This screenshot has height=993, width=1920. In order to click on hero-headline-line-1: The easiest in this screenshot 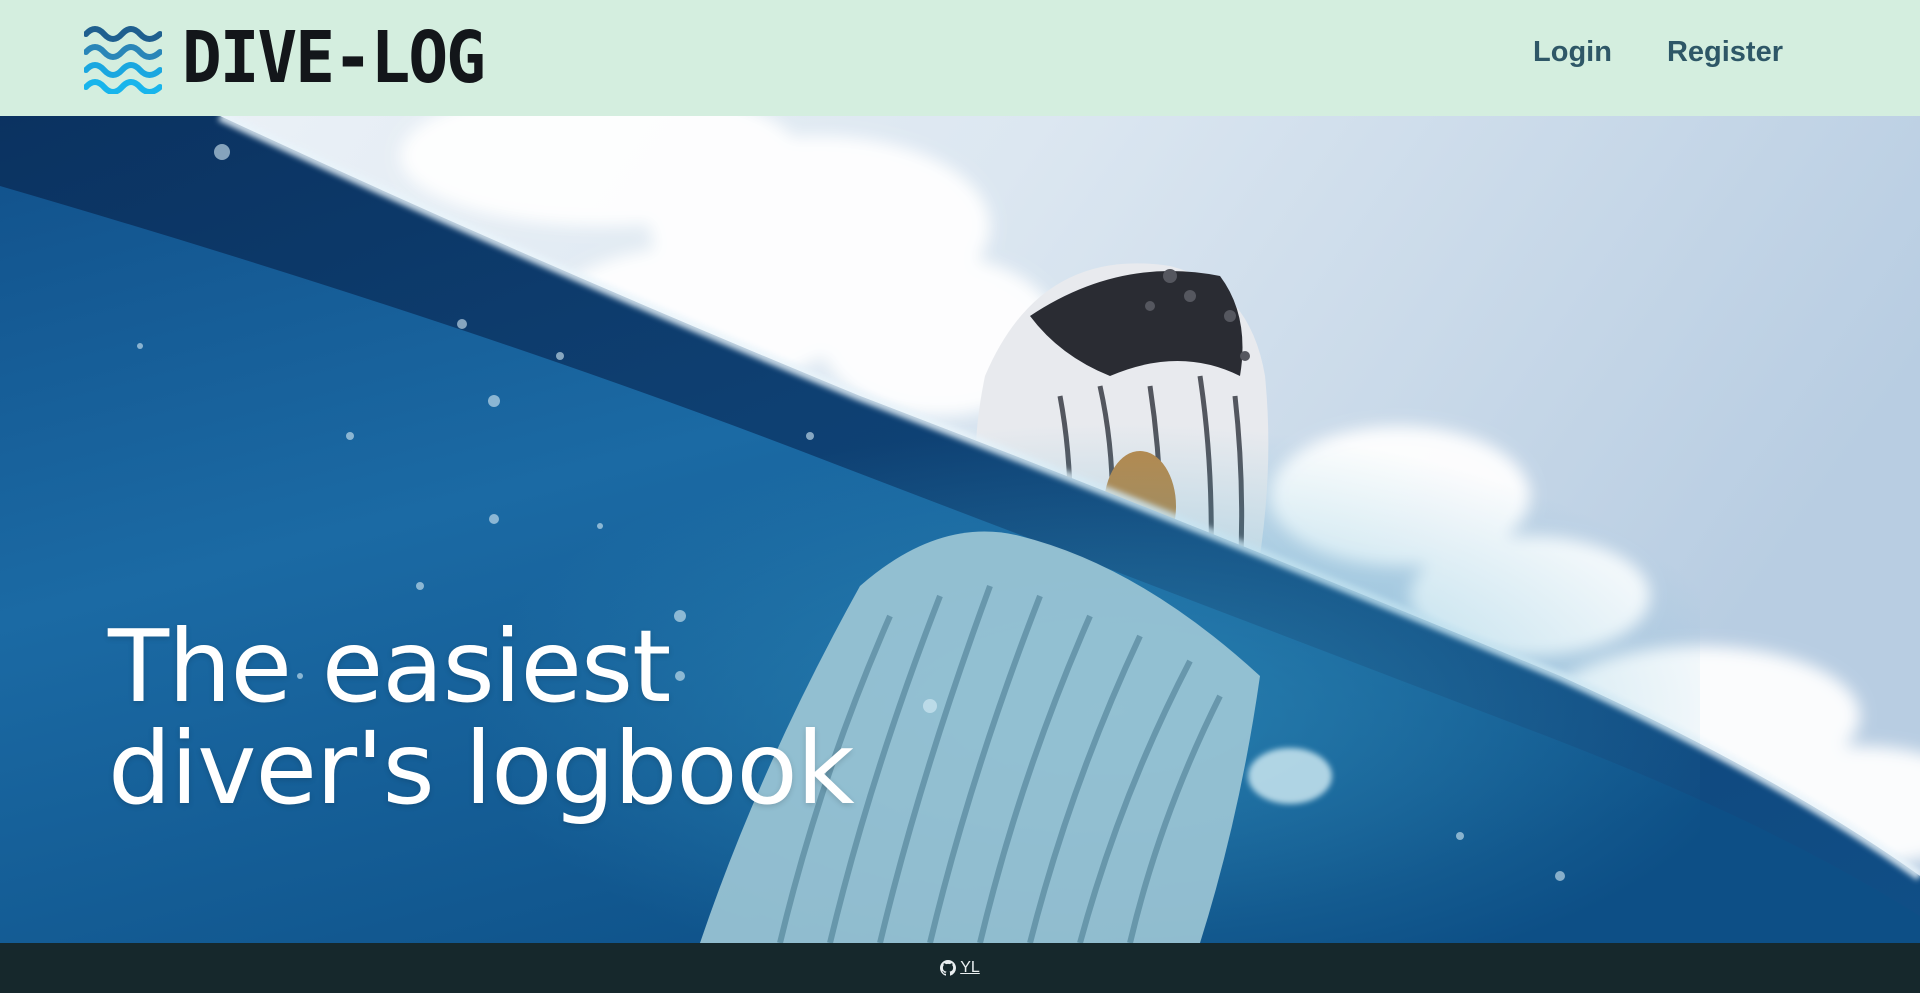, I will do `click(389, 666)`.